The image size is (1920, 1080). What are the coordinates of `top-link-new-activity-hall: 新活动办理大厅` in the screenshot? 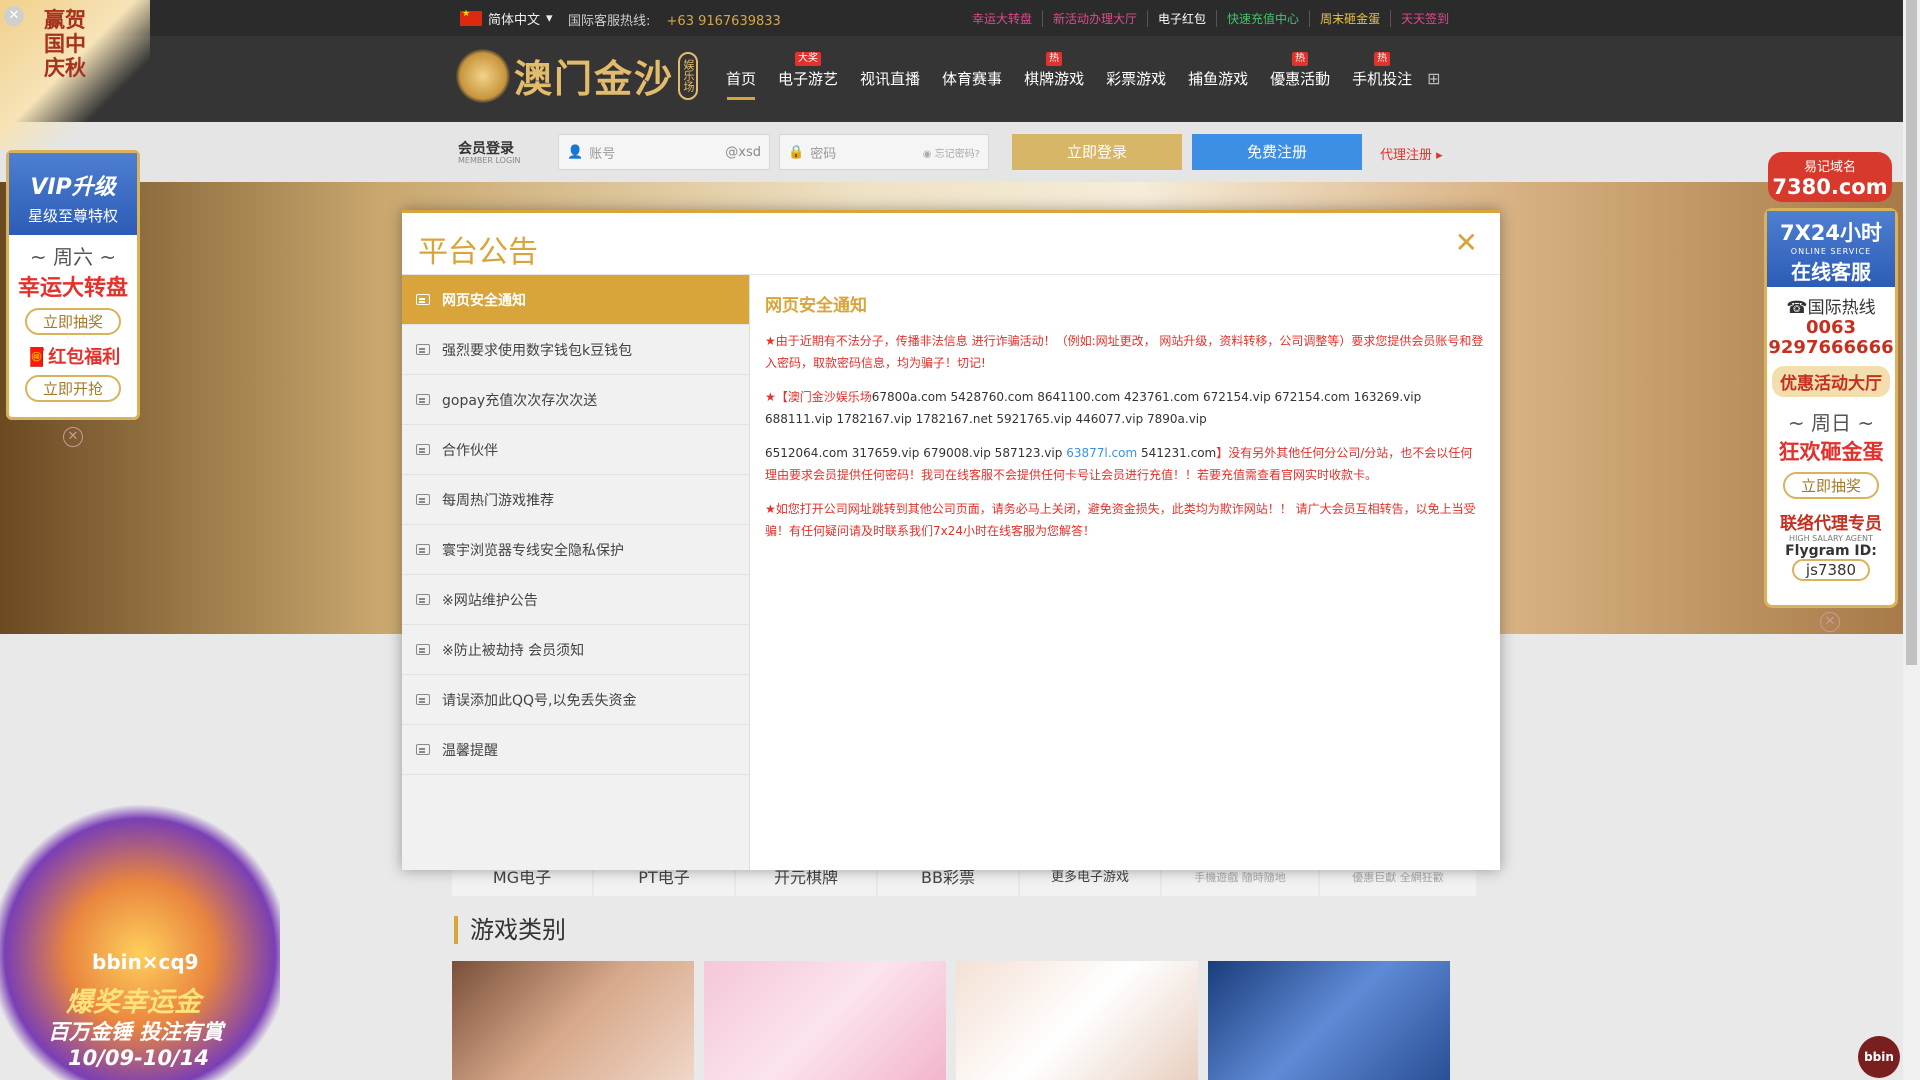 It's located at (1096, 18).